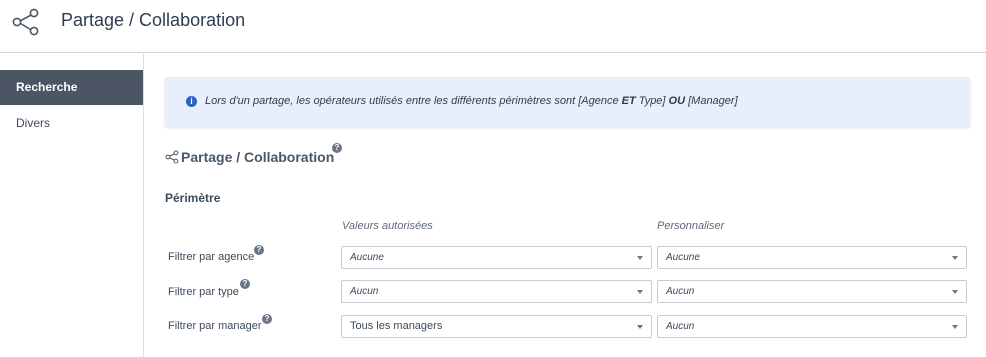 The height and width of the screenshot is (357, 986). I want to click on sidebar-item-recherche: Recherche, so click(71, 87).